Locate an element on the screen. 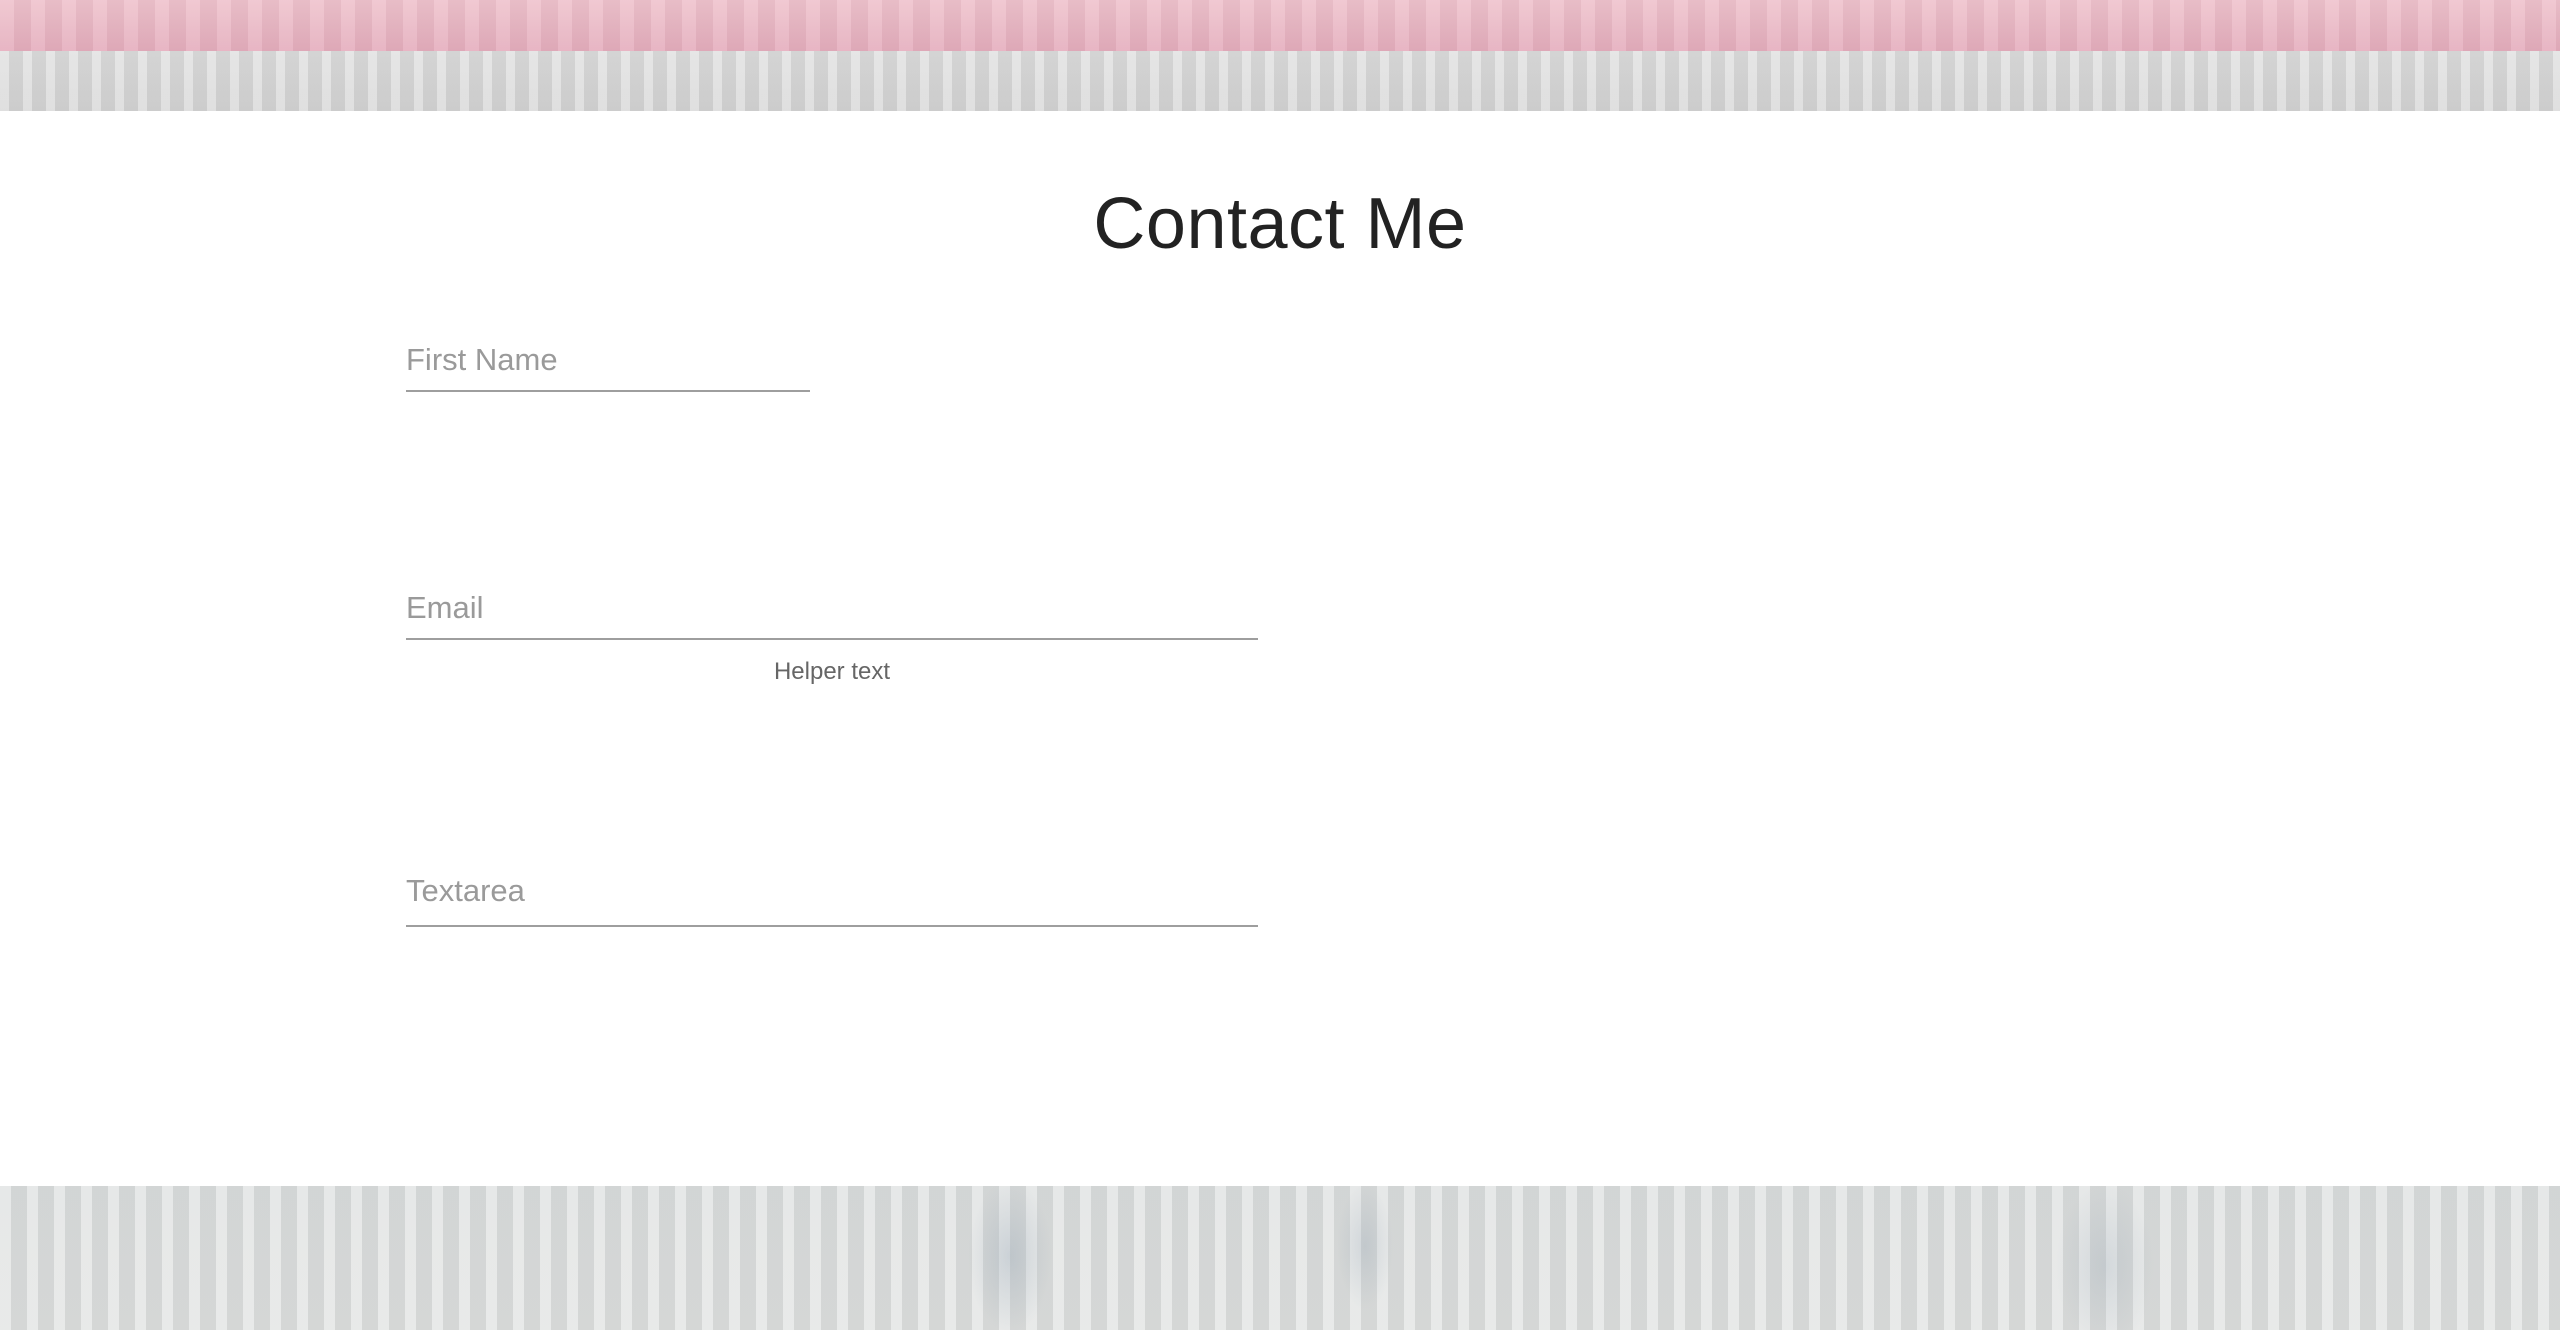 Image resolution: width=2560 pixels, height=1330 pixels. page-title: Contact Me is located at coordinates (1280, 224).